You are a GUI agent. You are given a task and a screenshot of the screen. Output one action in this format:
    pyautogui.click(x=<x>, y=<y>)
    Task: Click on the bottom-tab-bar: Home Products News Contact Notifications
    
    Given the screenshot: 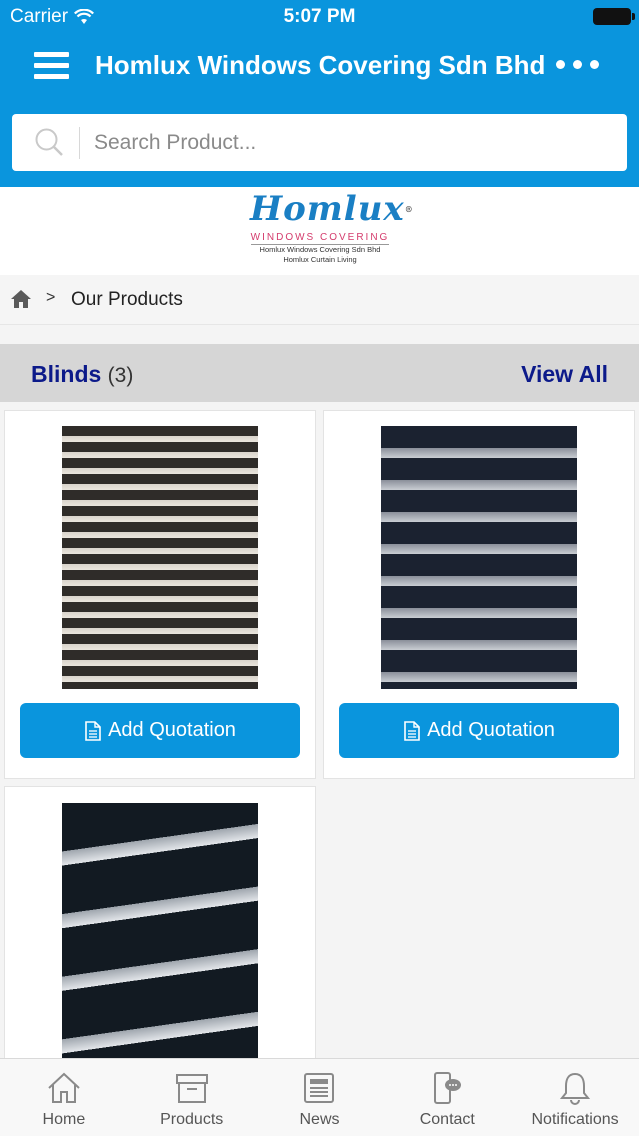 What is the action you would take?
    pyautogui.click(x=319, y=1097)
    